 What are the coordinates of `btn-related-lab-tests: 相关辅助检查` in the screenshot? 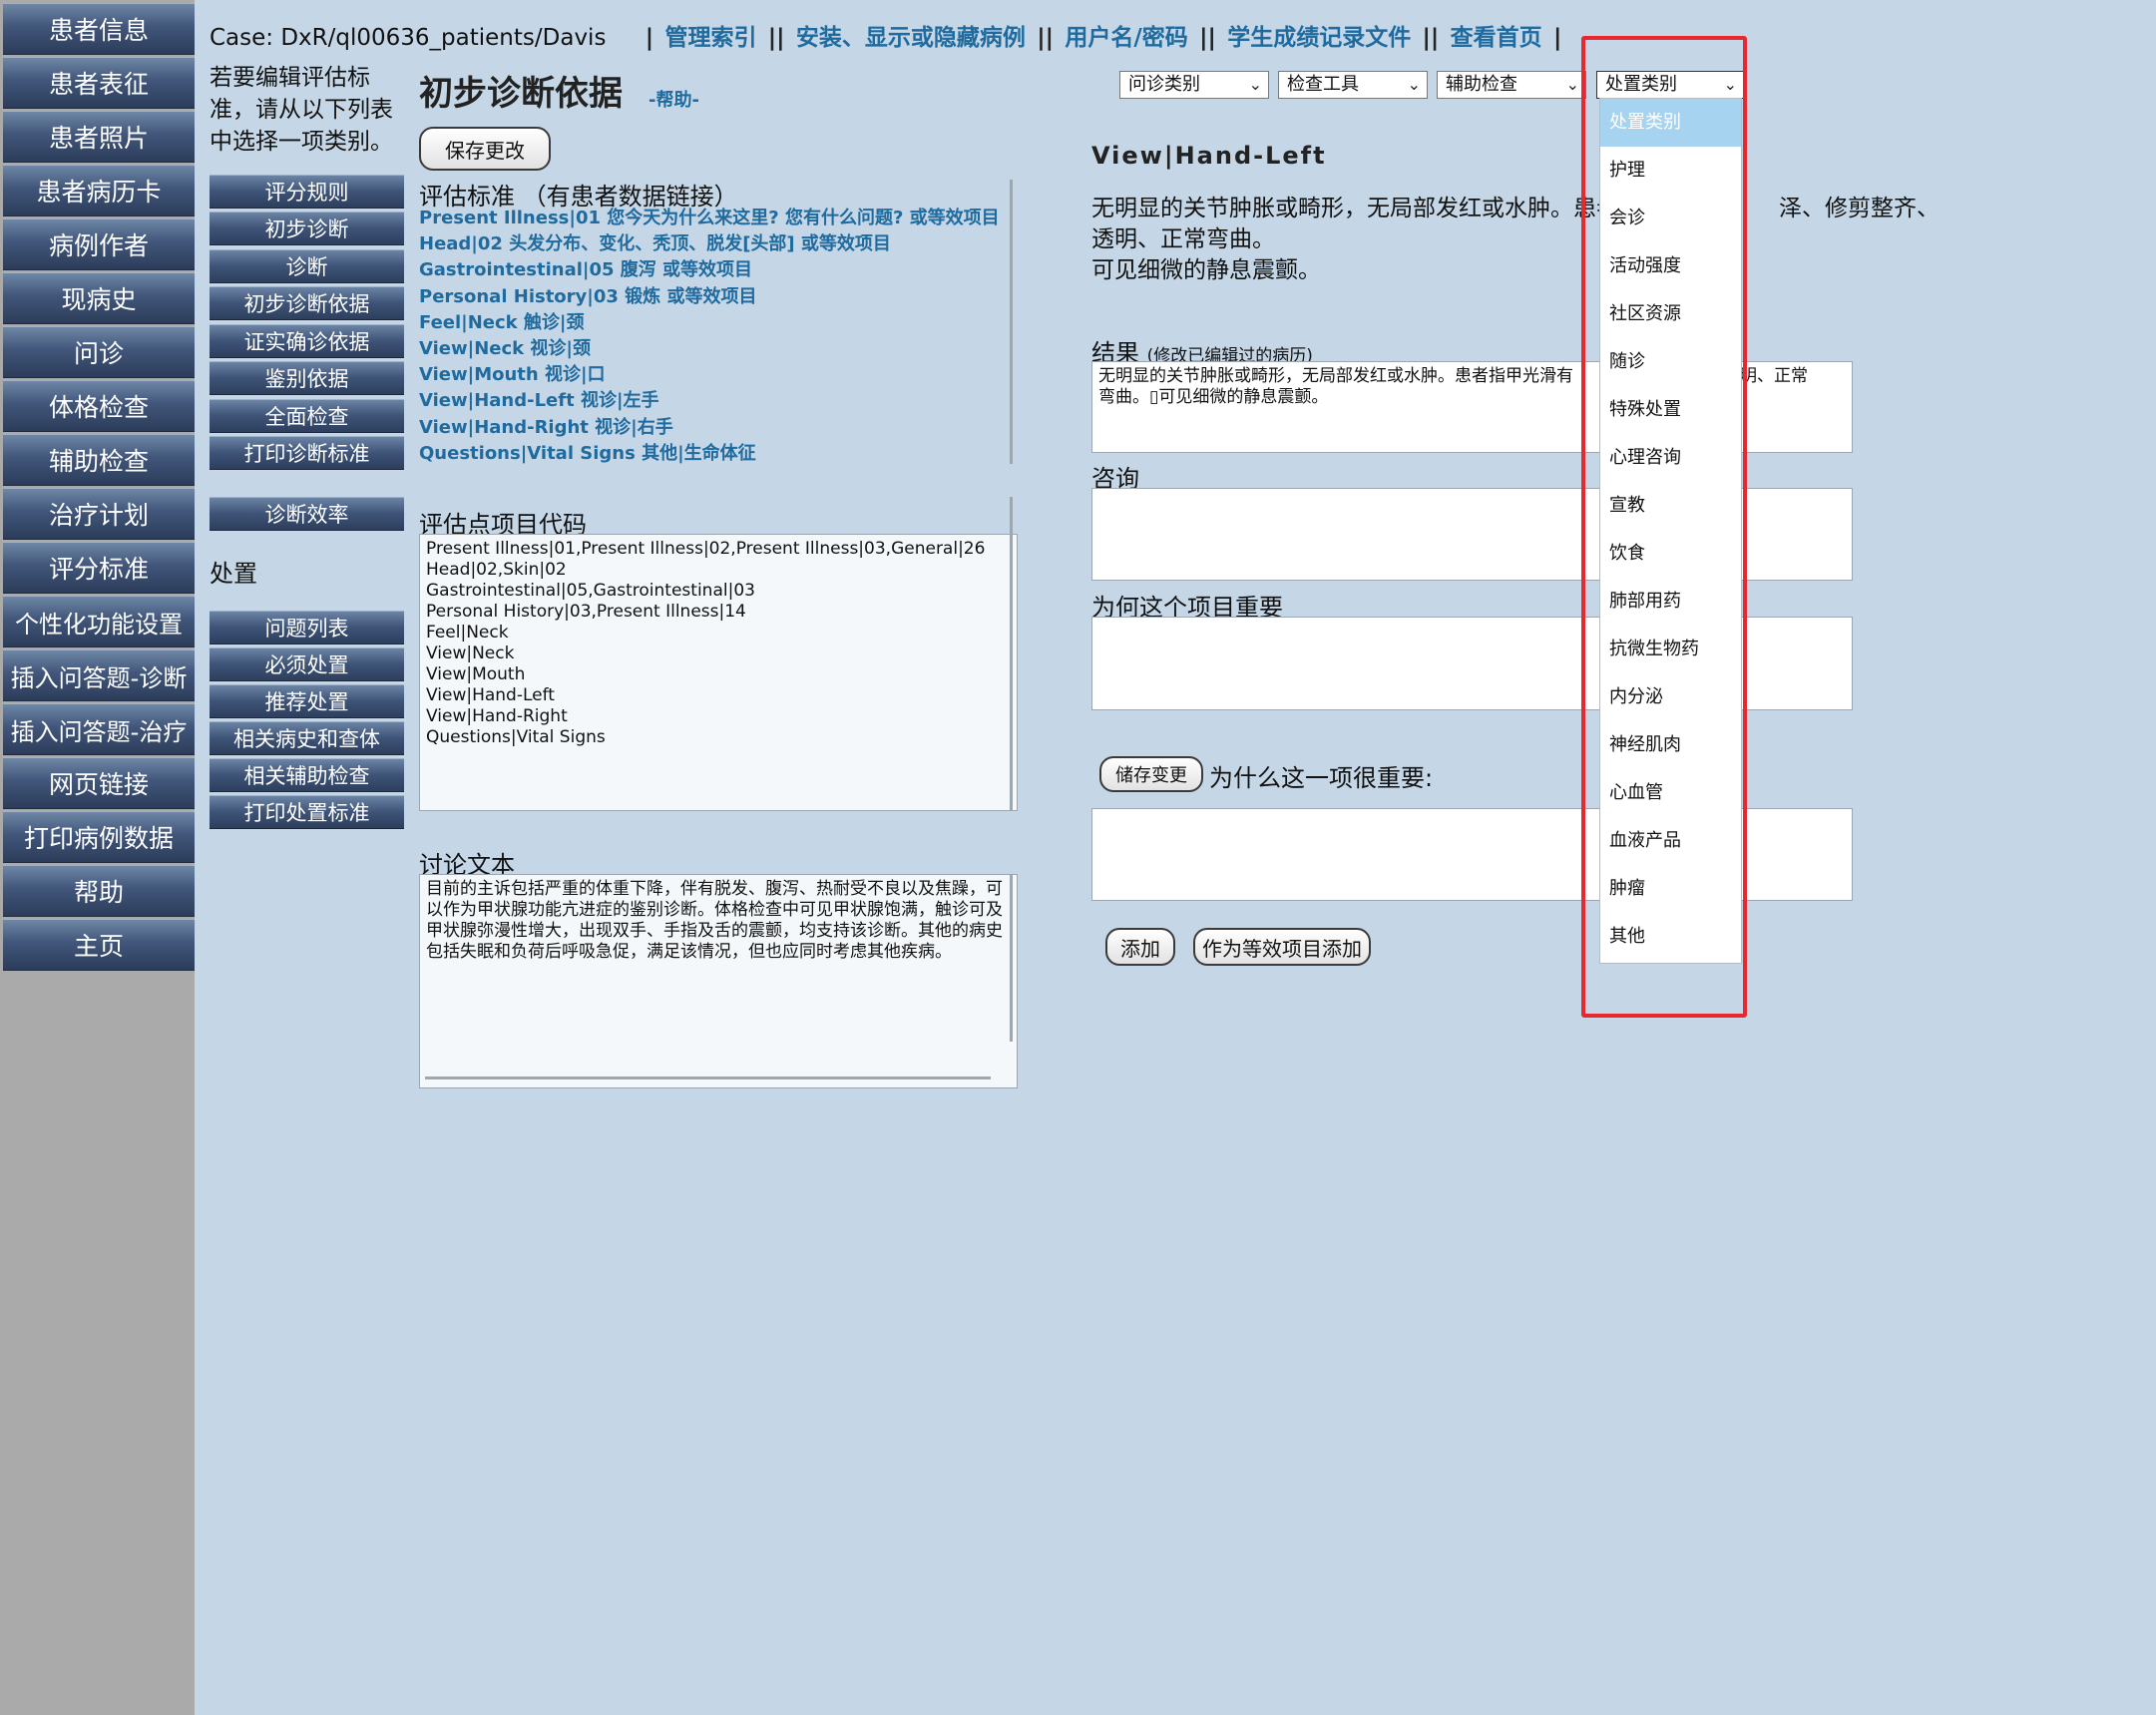 It's located at (307, 775).